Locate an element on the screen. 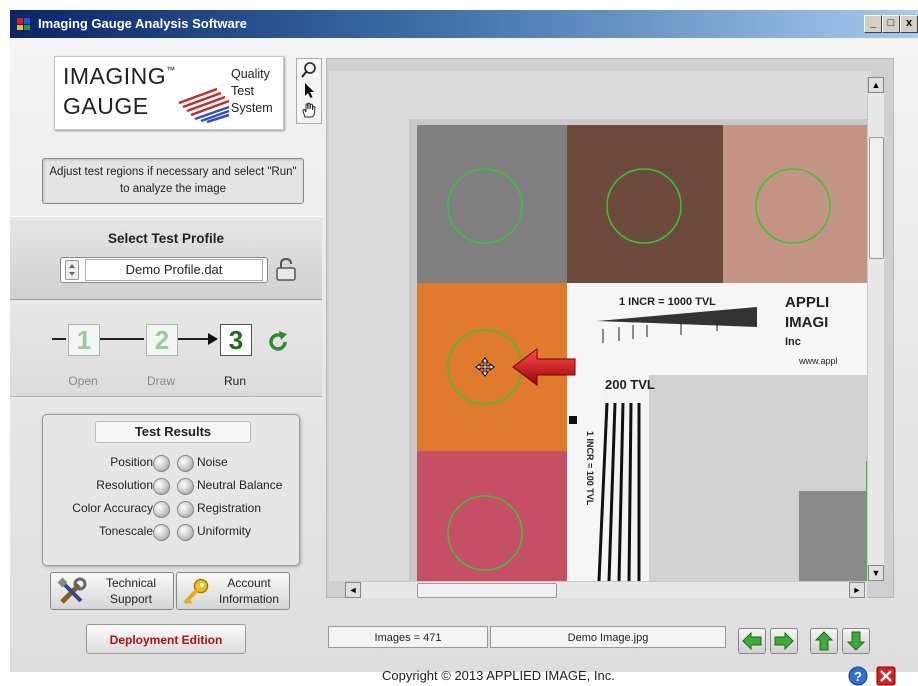 The height and width of the screenshot is (686, 918). arrow-up-icon is located at coordinates (824, 641).